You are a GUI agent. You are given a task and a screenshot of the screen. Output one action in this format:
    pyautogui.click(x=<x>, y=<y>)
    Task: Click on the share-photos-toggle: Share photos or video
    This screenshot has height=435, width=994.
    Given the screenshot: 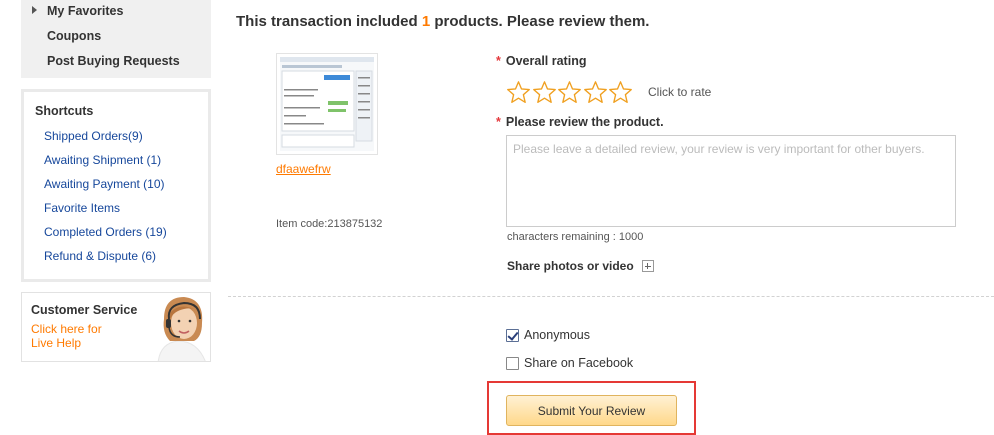 What is the action you would take?
    pyautogui.click(x=580, y=266)
    